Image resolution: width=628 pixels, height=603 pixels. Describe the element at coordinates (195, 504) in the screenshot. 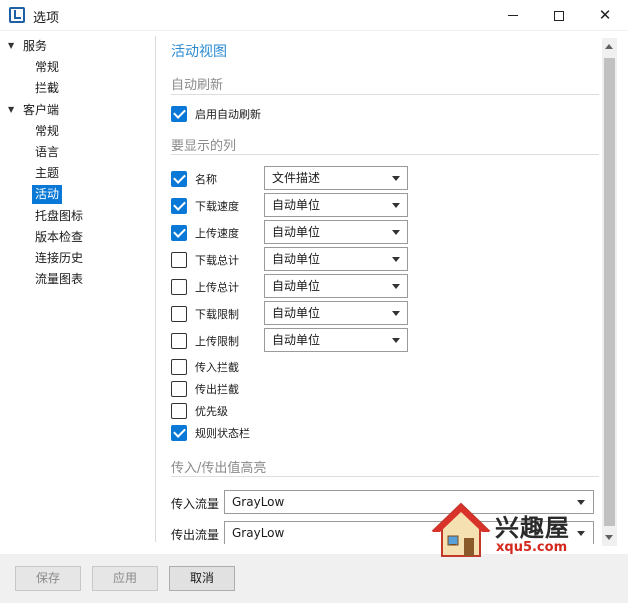

I see `incoming-traffic-label: 传入流量` at that location.